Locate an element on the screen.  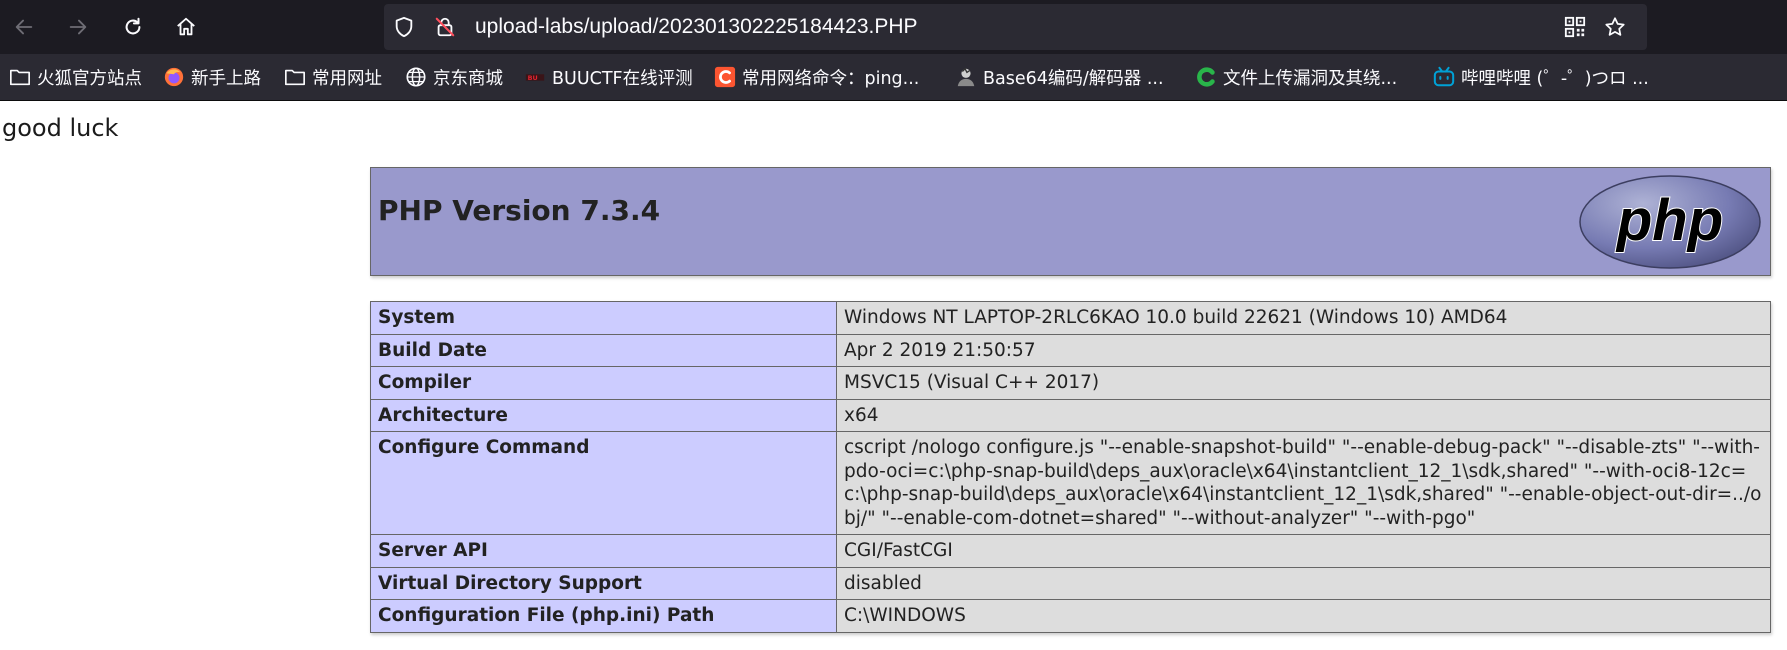
row-value: C:\WINDOWS is located at coordinates (1303, 616).